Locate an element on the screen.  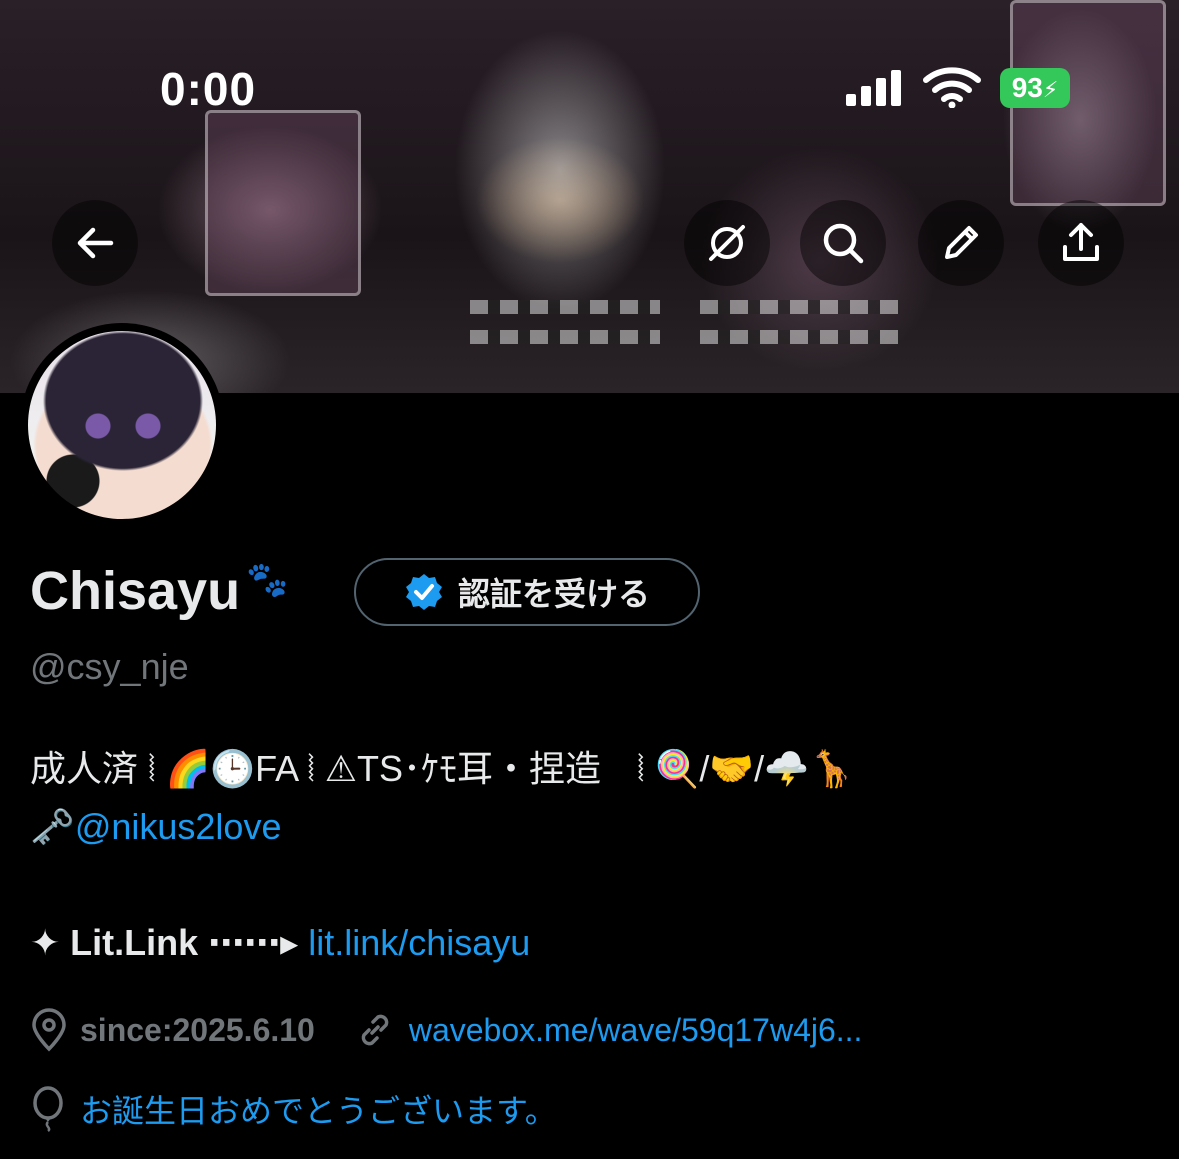
birthday-message: お誕生日おめでとうございます。 is located at coordinates (318, 1109).